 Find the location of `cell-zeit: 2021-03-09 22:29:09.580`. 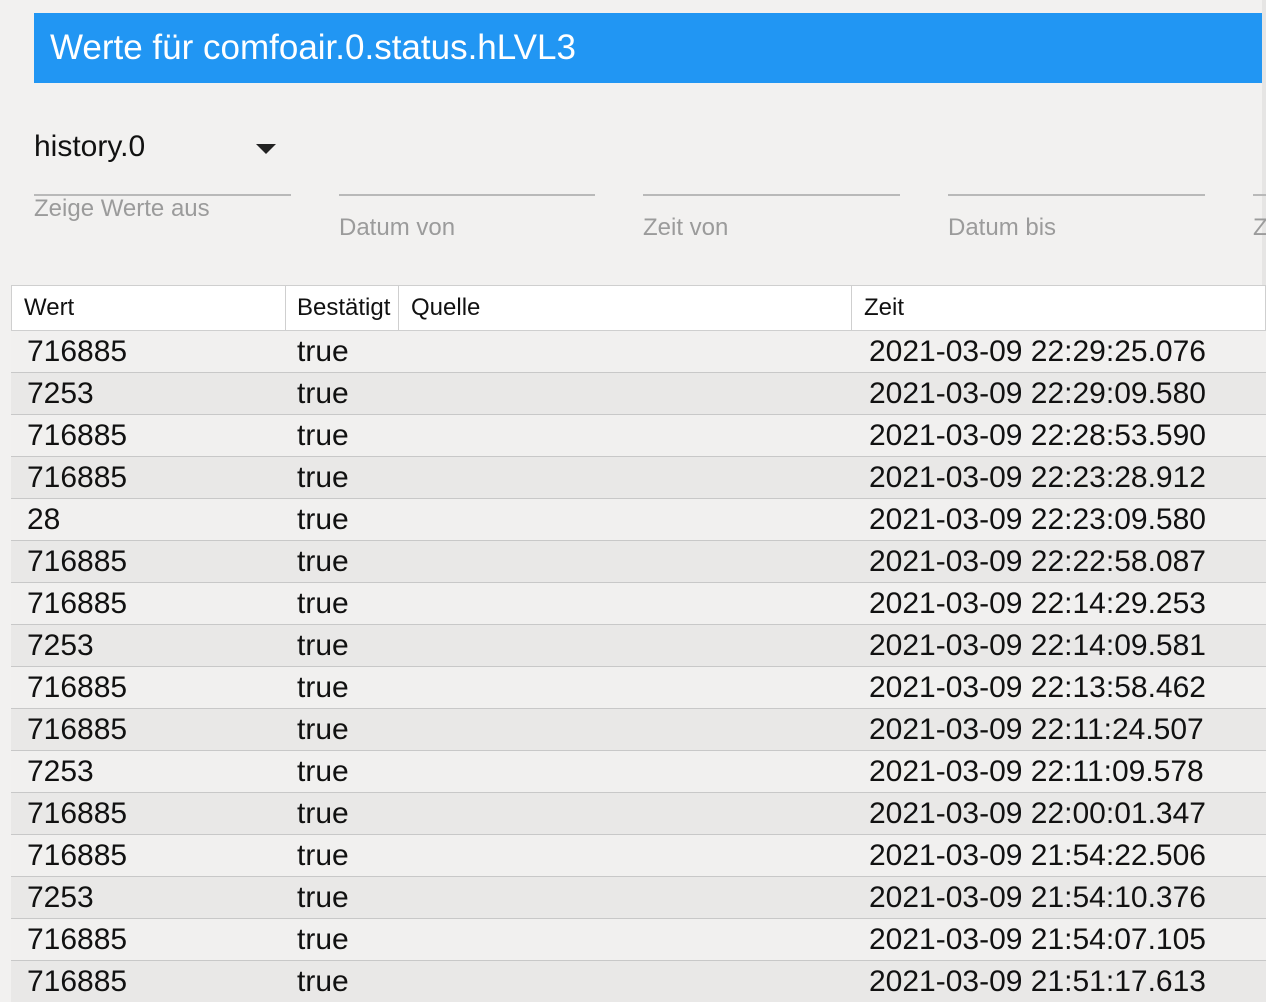

cell-zeit: 2021-03-09 22:29:09.580 is located at coordinates (1037, 393).